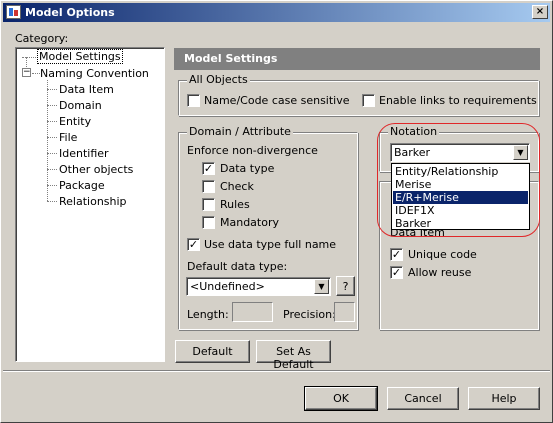 This screenshot has height=423, width=553. Describe the element at coordinates (540, 12) in the screenshot. I see `close-button: ×` at that location.